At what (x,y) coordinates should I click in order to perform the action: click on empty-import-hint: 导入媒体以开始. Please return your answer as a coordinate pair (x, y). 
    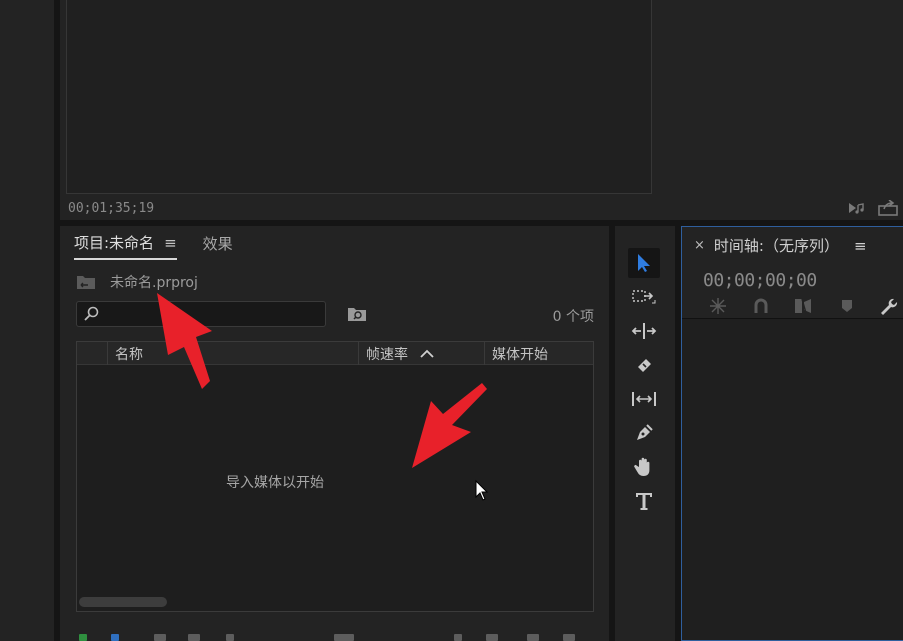
    Looking at the image, I should click on (335, 482).